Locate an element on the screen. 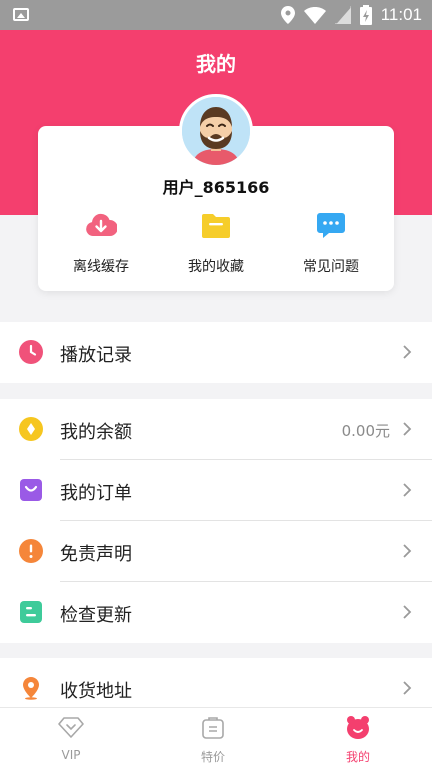 The width and height of the screenshot is (432, 768). wifi-icon is located at coordinates (314, 15).